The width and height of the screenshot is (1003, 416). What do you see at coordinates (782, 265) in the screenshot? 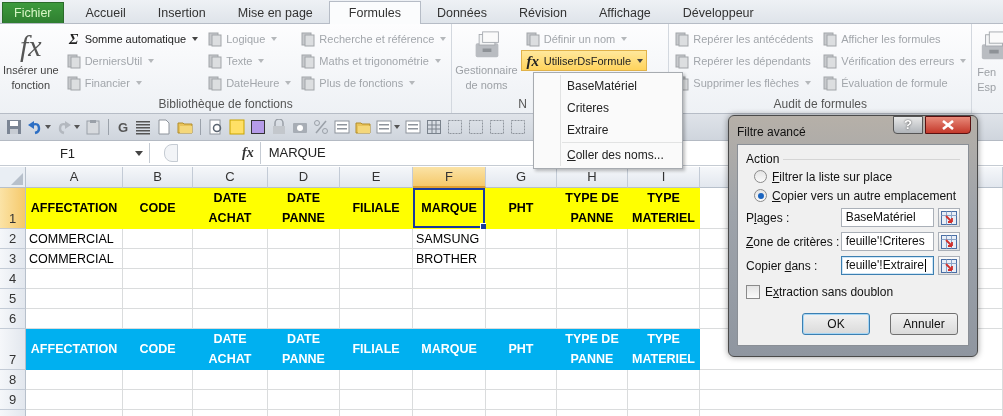
I see `field-label: Copier dans :` at bounding box center [782, 265].